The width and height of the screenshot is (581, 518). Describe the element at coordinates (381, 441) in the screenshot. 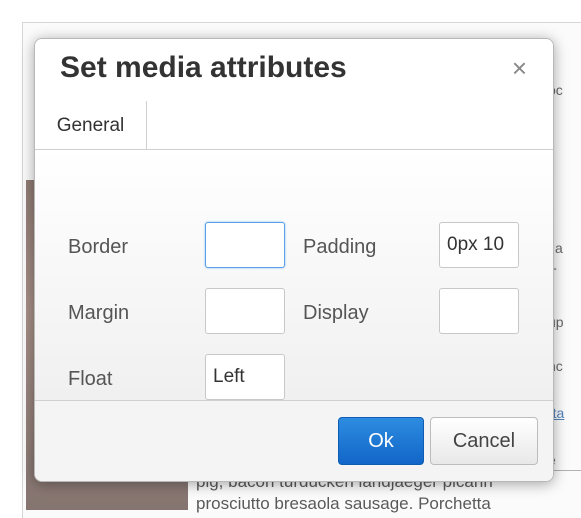

I see `ok-button: Ok` at that location.